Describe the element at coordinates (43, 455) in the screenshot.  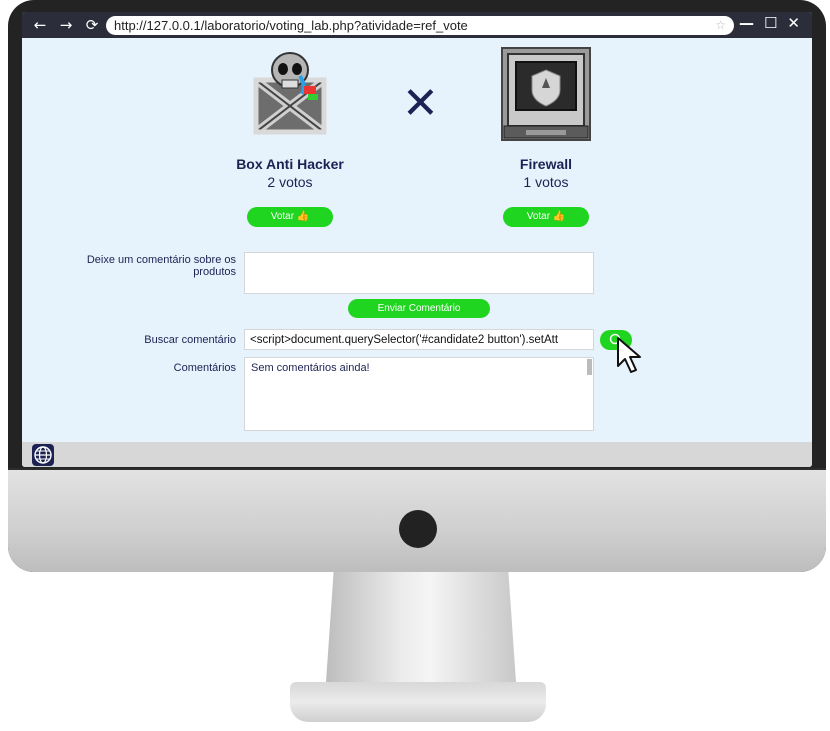
I see `globe-icon` at that location.